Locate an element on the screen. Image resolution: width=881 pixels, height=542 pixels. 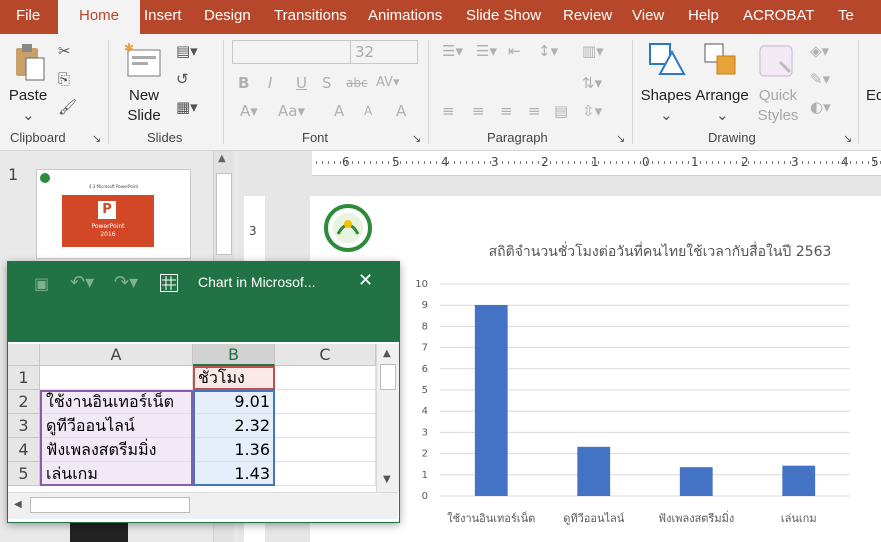
shape-effects-icon: ◐▾ is located at coordinates (820, 107).